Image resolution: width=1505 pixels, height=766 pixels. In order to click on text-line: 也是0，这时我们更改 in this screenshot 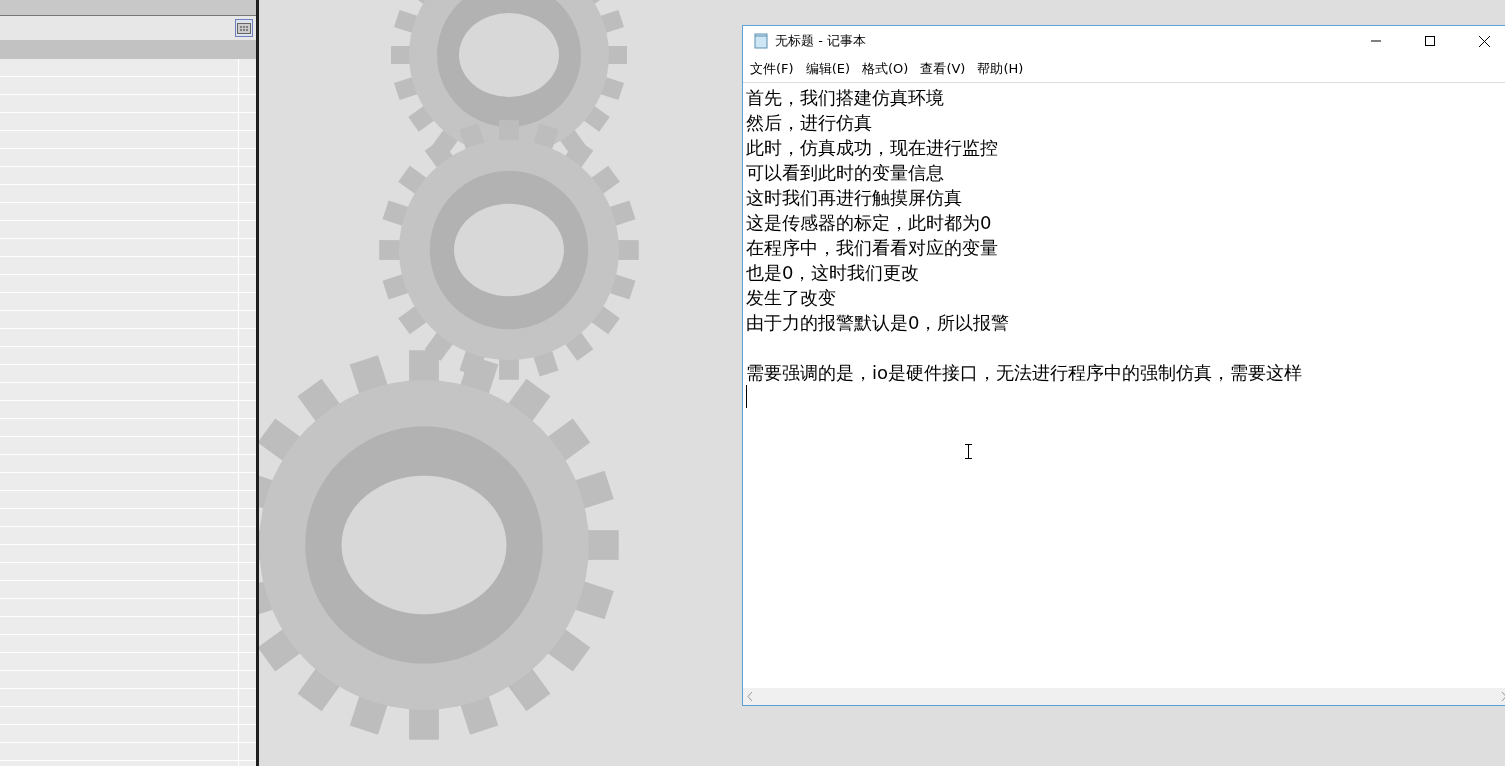, I will do `click(833, 273)`.